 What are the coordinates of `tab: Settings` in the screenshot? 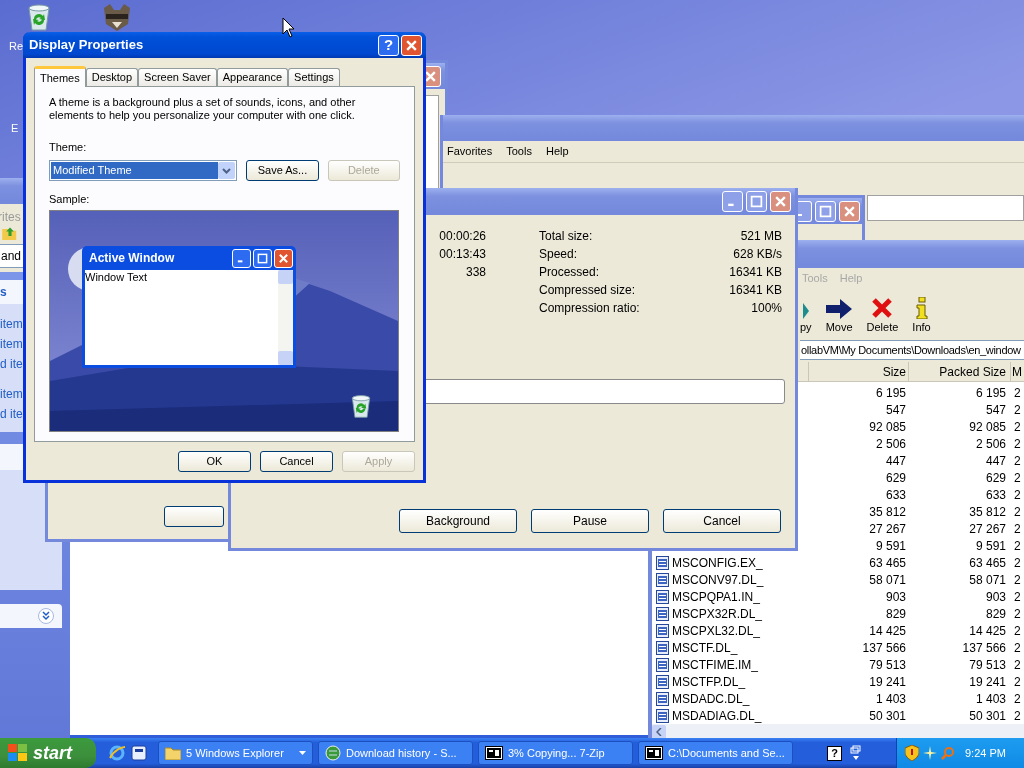 It's located at (314, 77).